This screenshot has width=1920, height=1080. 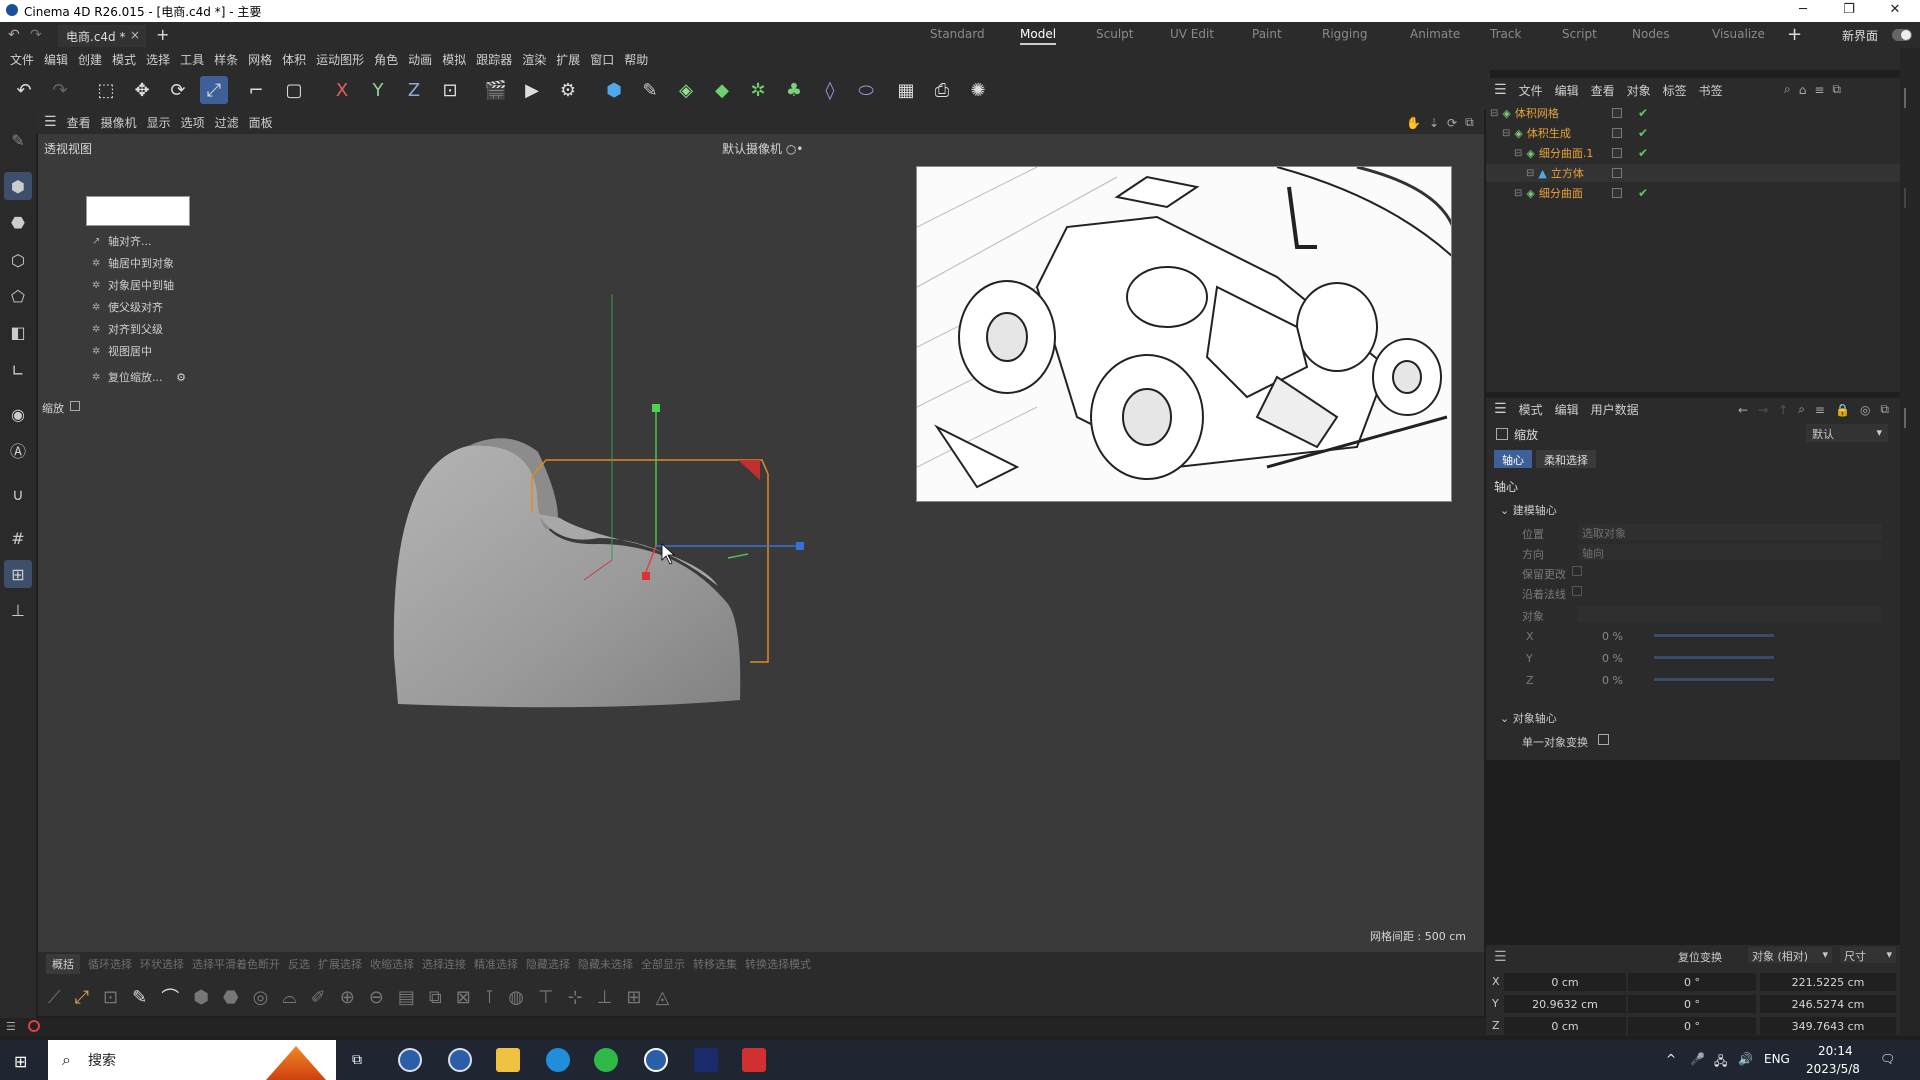 What do you see at coordinates (159, 122) in the screenshot?
I see `viewport-menu-item: 显示` at bounding box center [159, 122].